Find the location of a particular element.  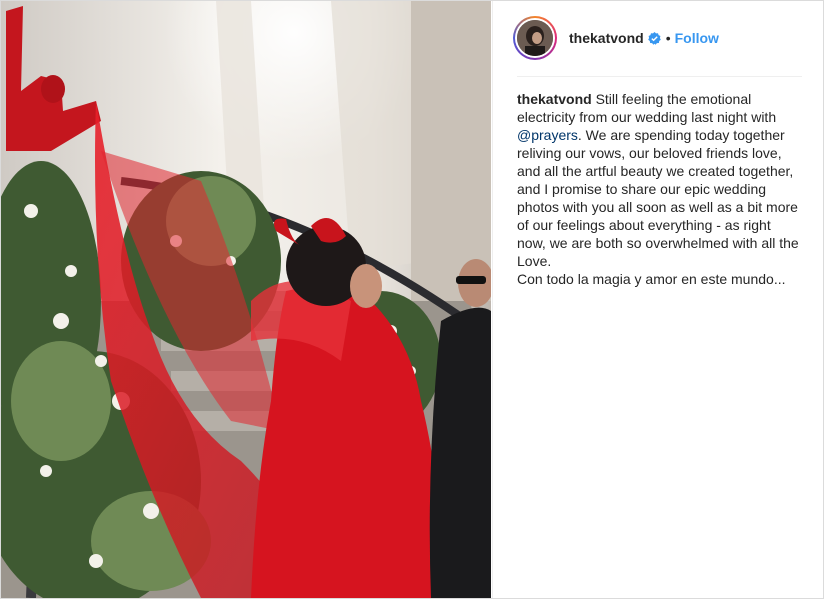

caption-username-link: thekatvond is located at coordinates (554, 99).